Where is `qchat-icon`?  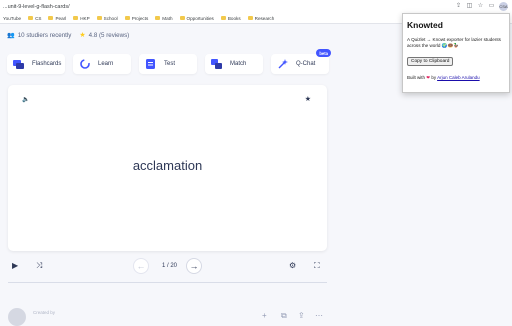
qchat-icon is located at coordinates (282, 64).